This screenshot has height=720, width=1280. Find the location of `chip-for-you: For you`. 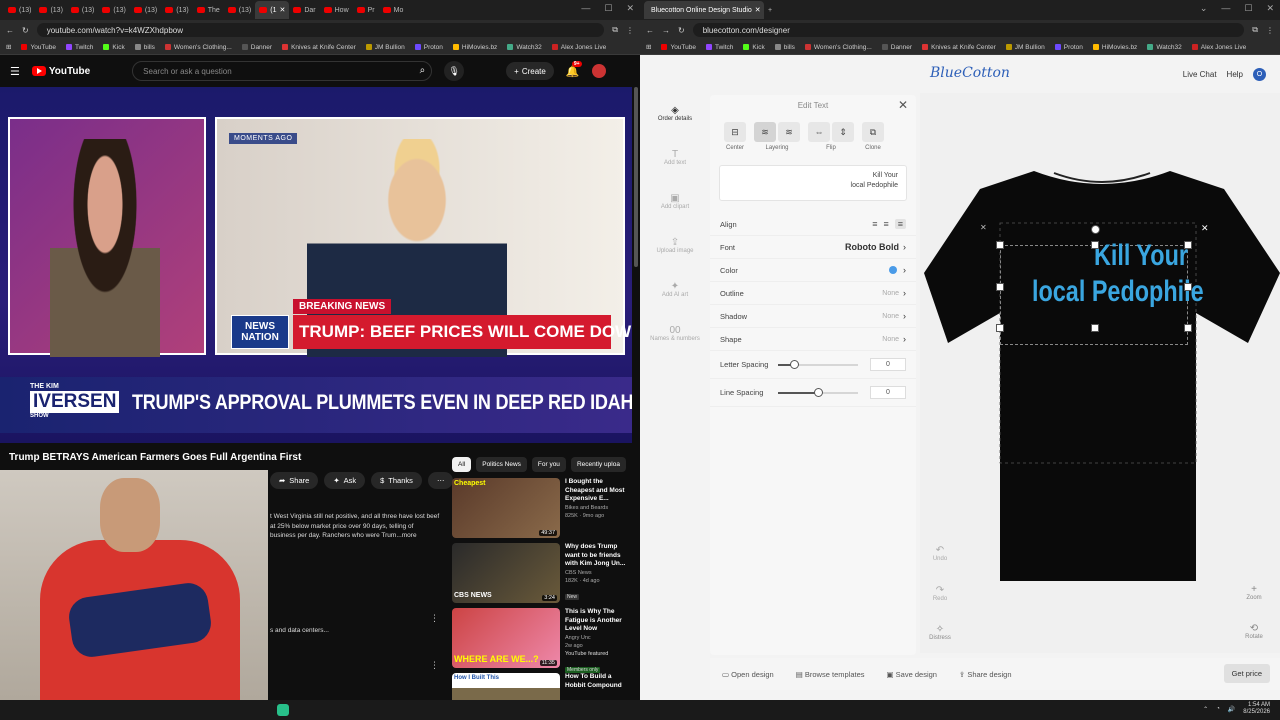

chip-for-you: For you is located at coordinates (548, 464).